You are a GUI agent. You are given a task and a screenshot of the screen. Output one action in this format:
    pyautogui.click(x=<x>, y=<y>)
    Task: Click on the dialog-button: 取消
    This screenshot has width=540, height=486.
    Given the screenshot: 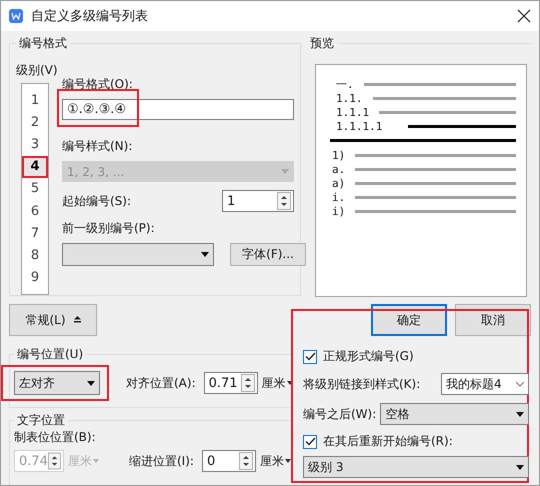 What is the action you would take?
    pyautogui.click(x=493, y=320)
    